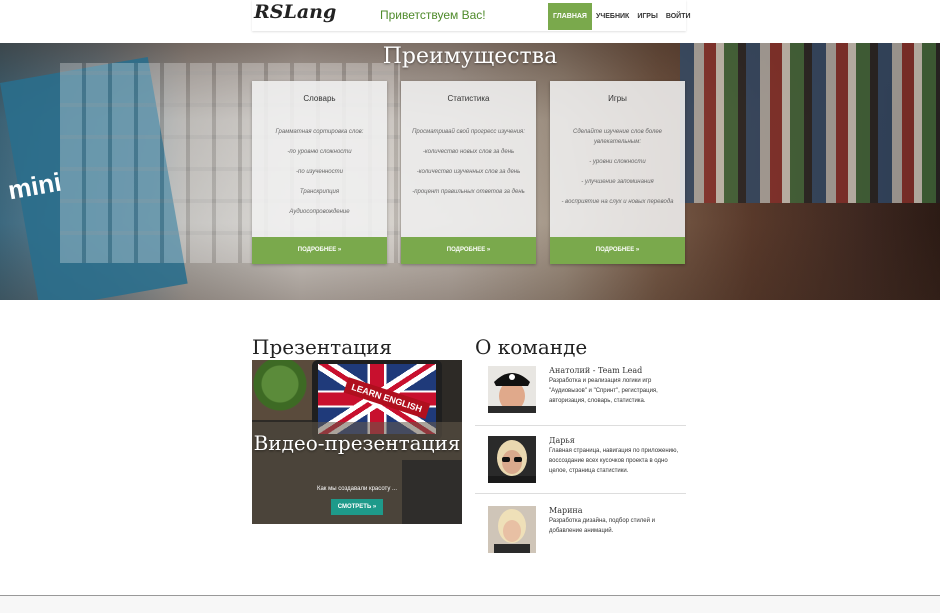 The height and width of the screenshot is (613, 940). What do you see at coordinates (470, 604) in the screenshot?
I see `footer` at bounding box center [470, 604].